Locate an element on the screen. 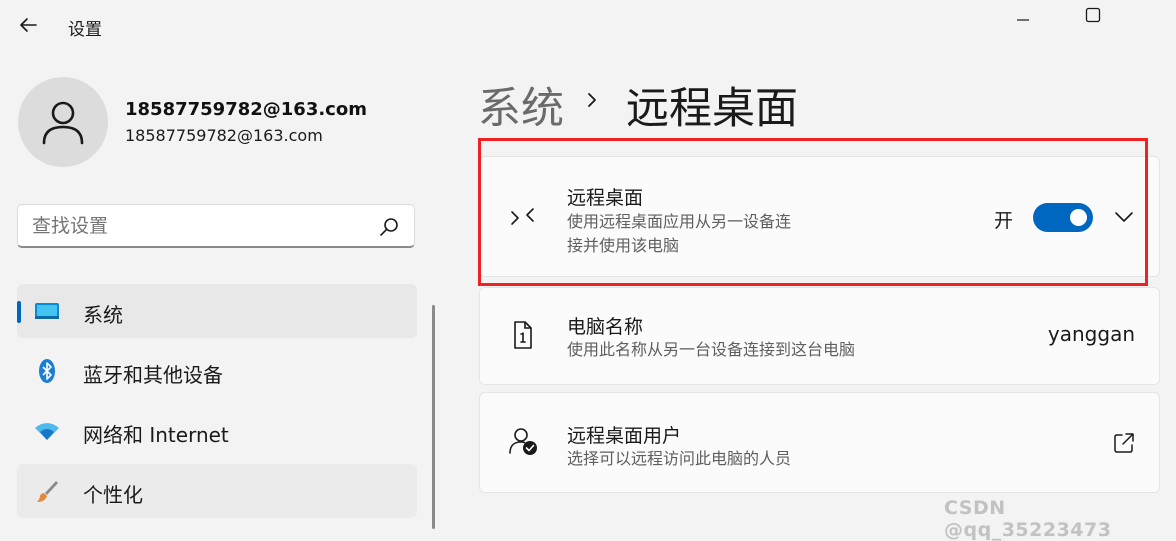 This screenshot has height=541, width=1176. search-icon is located at coordinates (389, 227).